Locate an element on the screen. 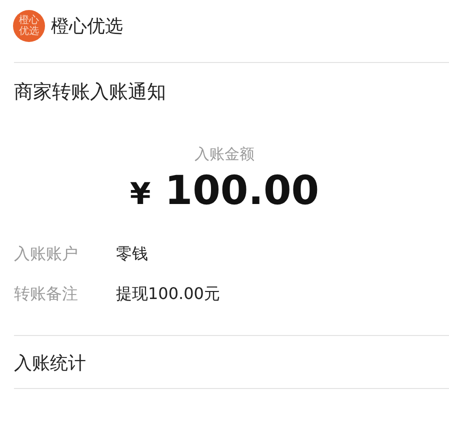 Image resolution: width=449 pixels, height=432 pixels. detail-label: 转账备注 is located at coordinates (46, 294).